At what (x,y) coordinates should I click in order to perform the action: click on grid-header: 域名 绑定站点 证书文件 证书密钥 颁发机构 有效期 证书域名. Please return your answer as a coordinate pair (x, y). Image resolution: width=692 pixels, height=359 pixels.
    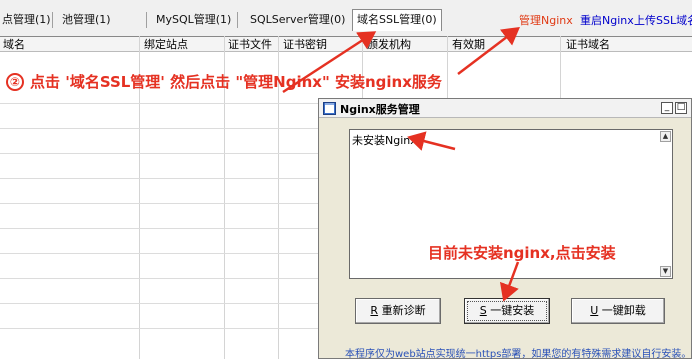
    Looking at the image, I should click on (346, 44).